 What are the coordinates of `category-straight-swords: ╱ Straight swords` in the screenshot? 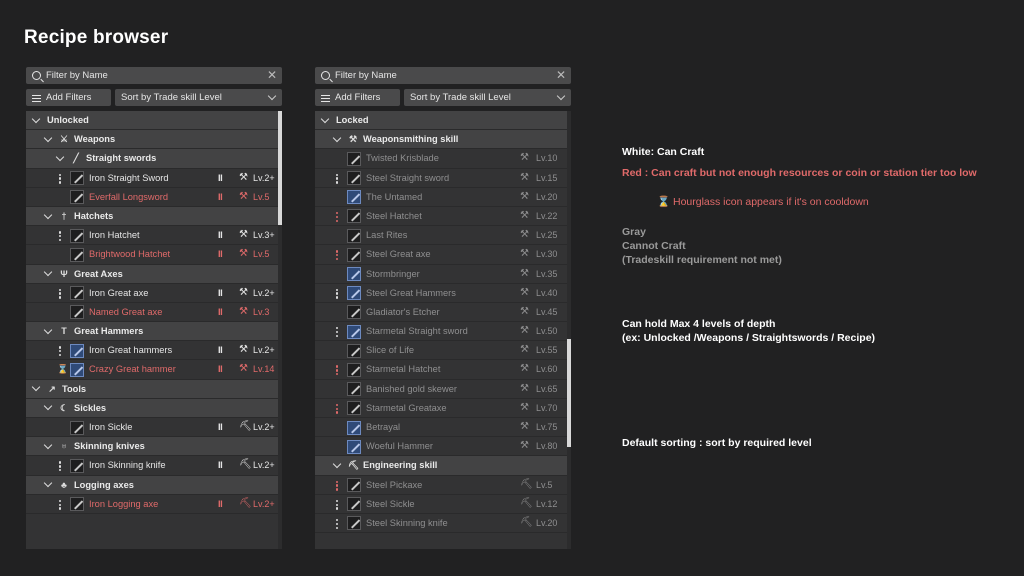 It's located at (154, 159).